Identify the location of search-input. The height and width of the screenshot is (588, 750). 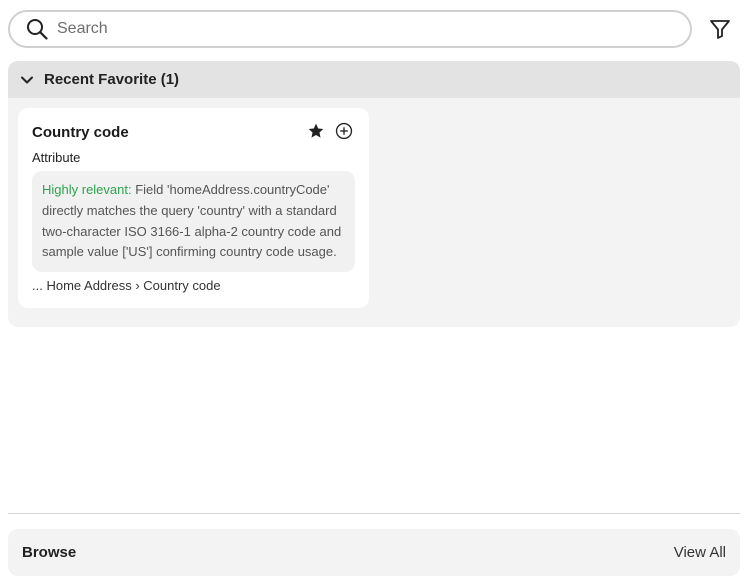
(357, 29).